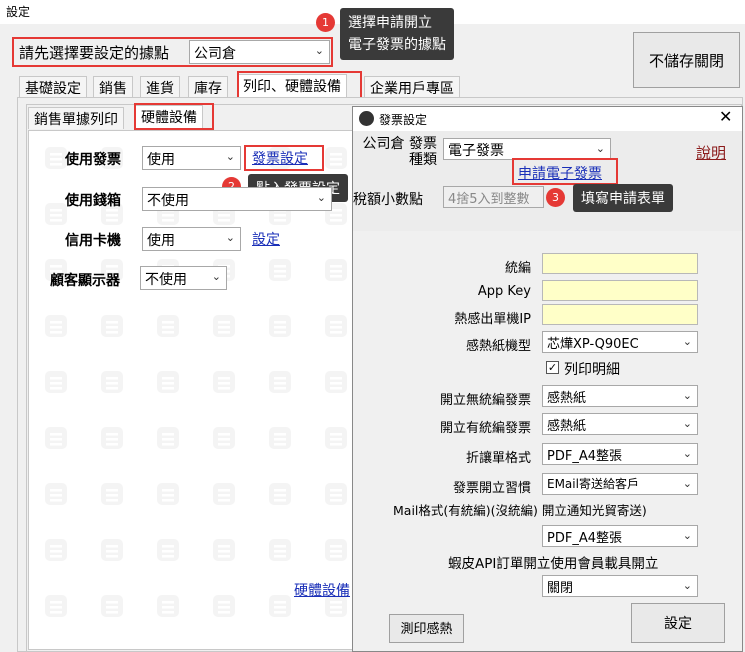  What do you see at coordinates (174, 116) in the screenshot?
I see `subtab-highlight` at bounding box center [174, 116].